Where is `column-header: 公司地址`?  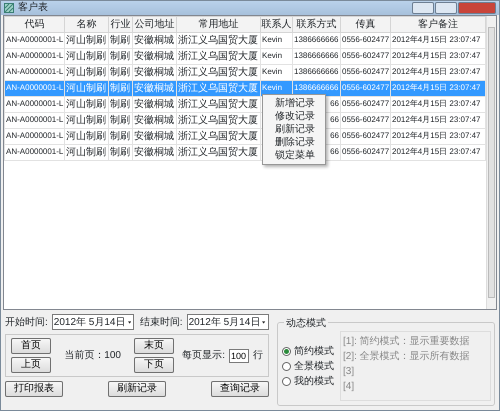 column-header: 公司地址 is located at coordinates (154, 24).